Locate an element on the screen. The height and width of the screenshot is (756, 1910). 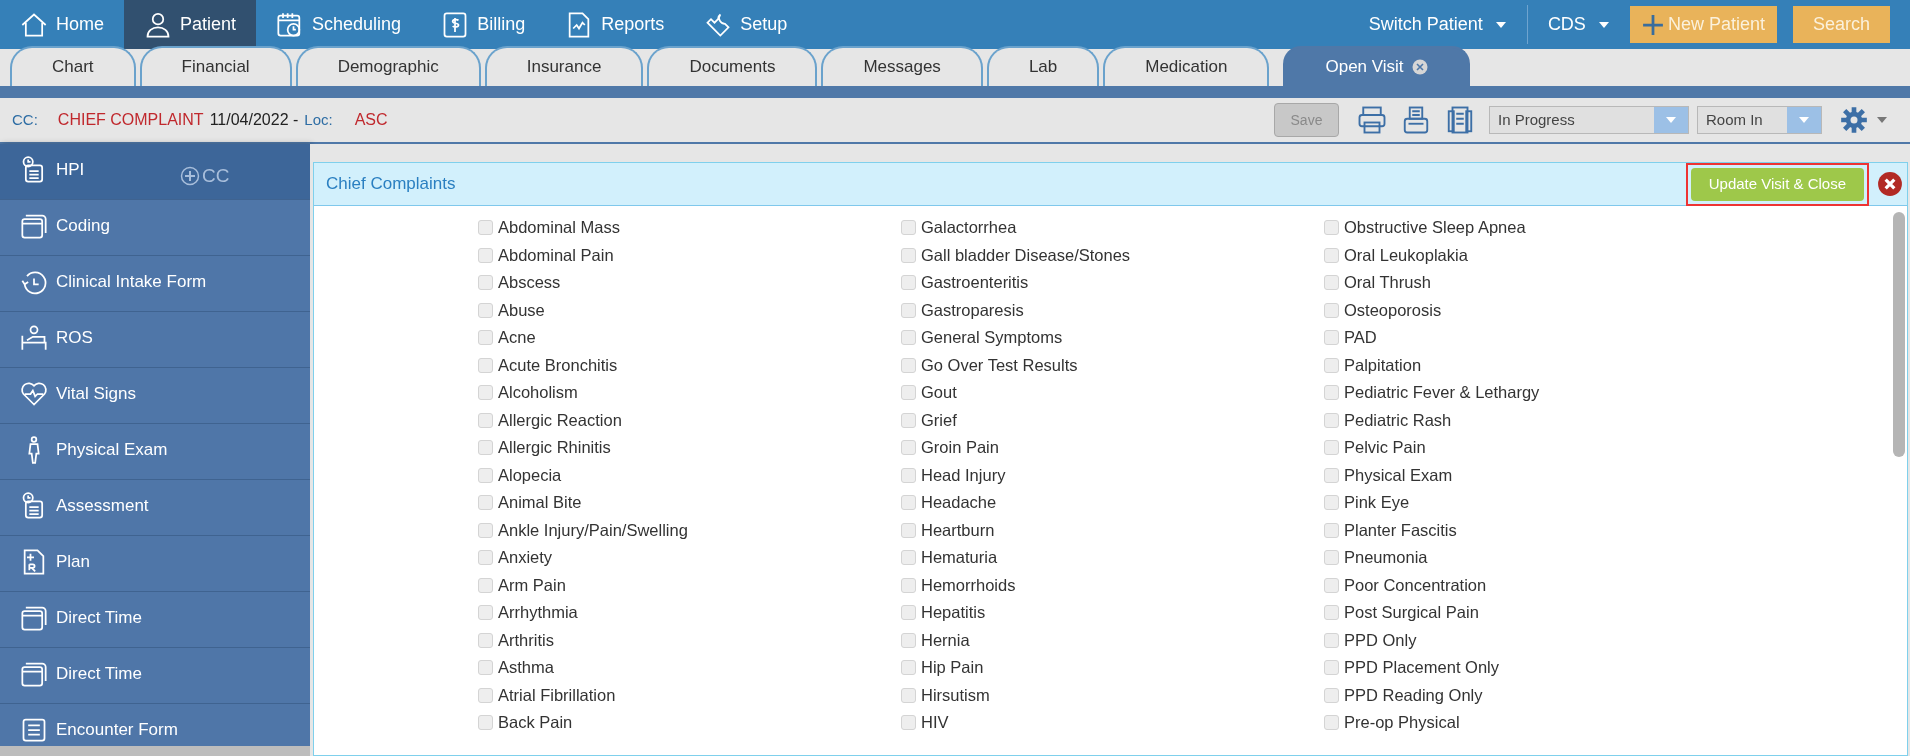
tab: Financial is located at coordinates (215, 66).